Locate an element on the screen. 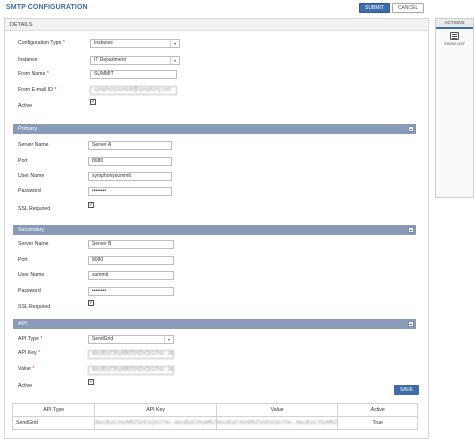  value-label: Value * is located at coordinates (26, 369).